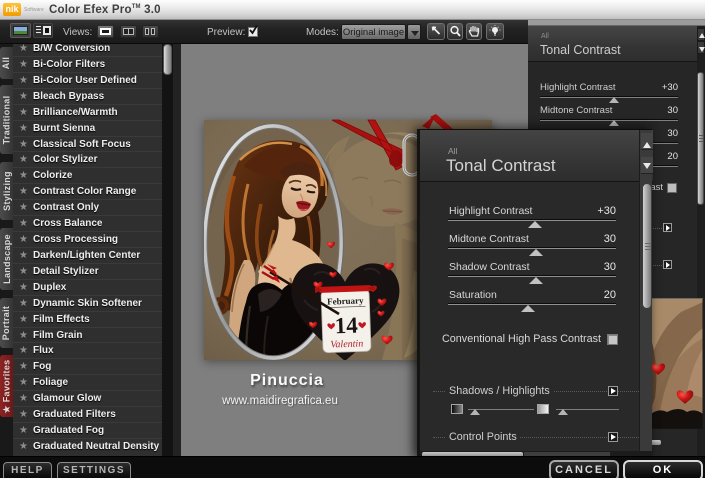  Describe the element at coordinates (346, 344) in the screenshot. I see `svg-text: Valentin` at that location.